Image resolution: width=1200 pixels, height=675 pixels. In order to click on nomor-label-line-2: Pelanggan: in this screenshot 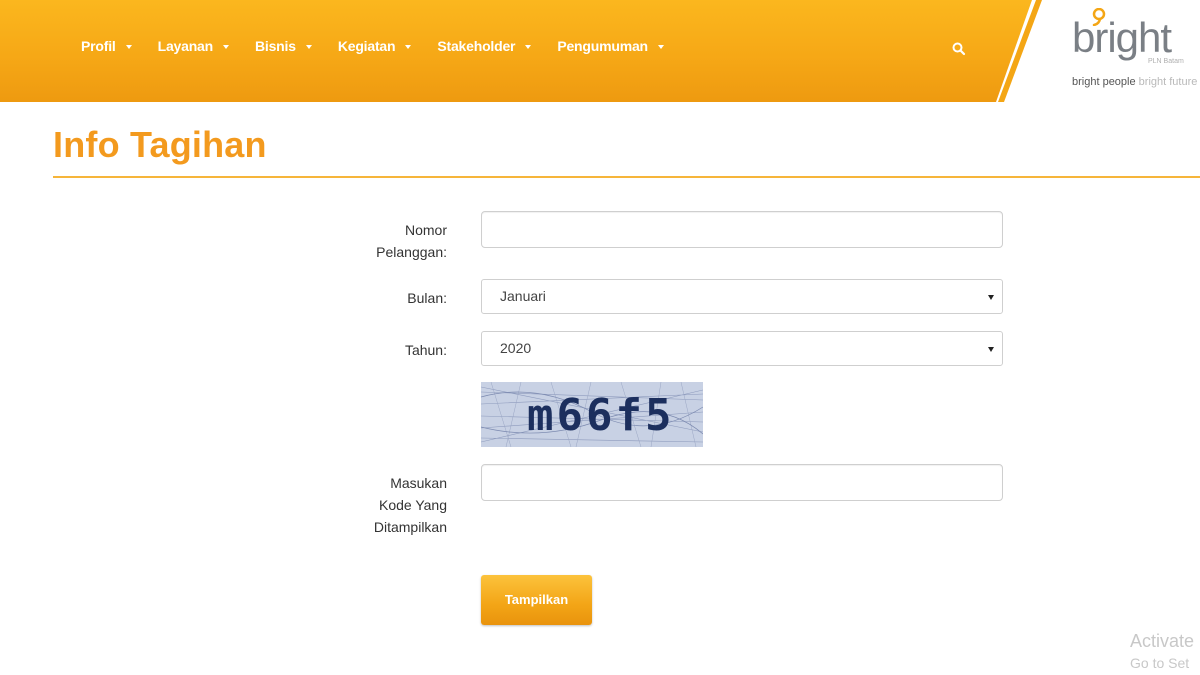, I will do `click(411, 252)`.